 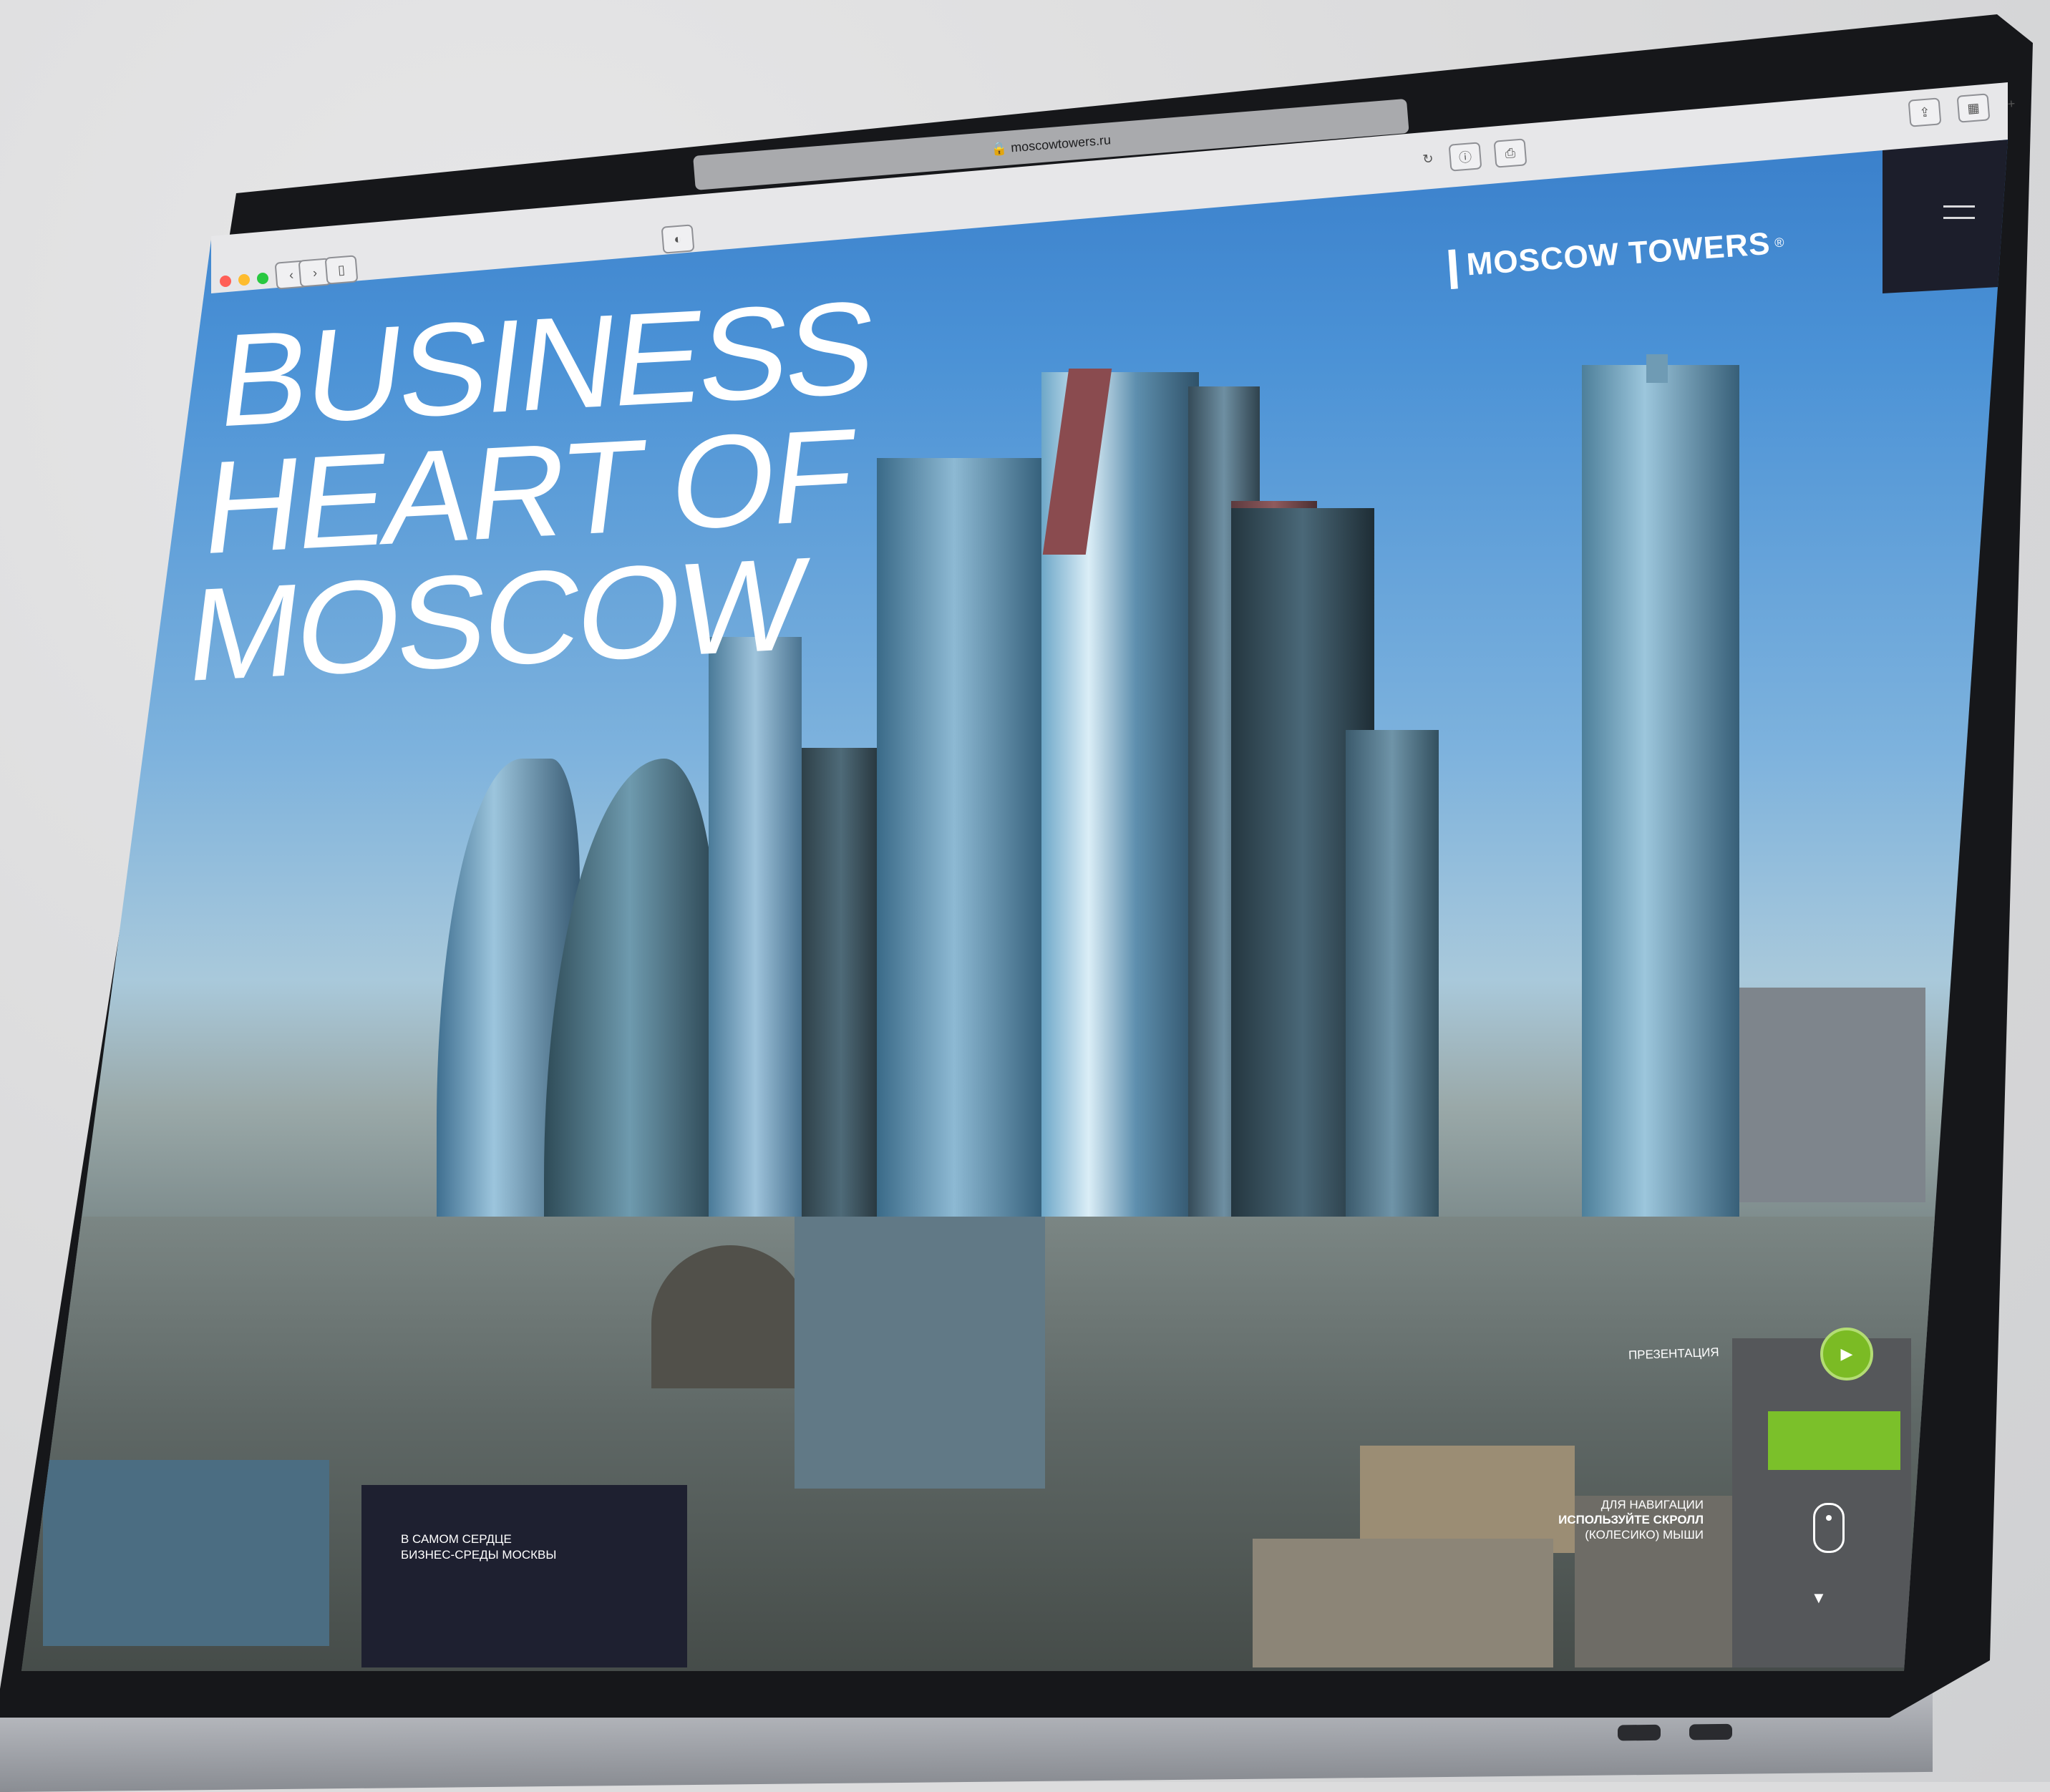 What do you see at coordinates (1834, 1440) in the screenshot?
I see `accent-green-panel` at bounding box center [1834, 1440].